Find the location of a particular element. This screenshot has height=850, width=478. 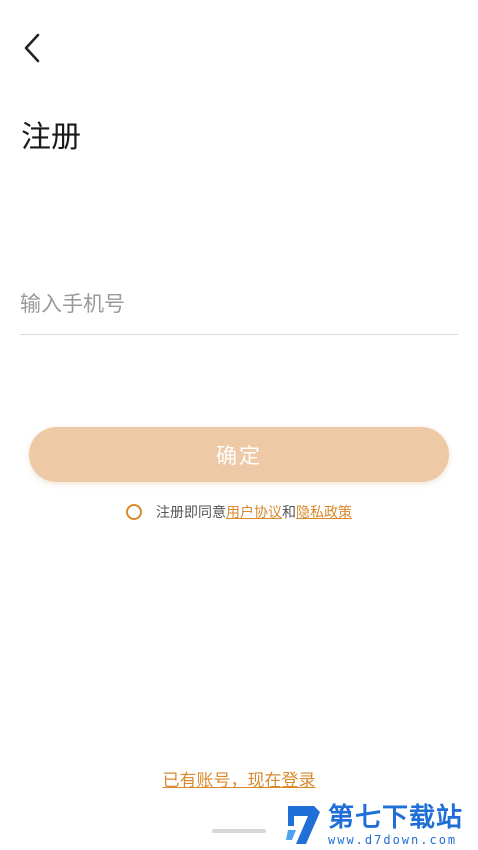

chevron-left-icon is located at coordinates (32, 48).